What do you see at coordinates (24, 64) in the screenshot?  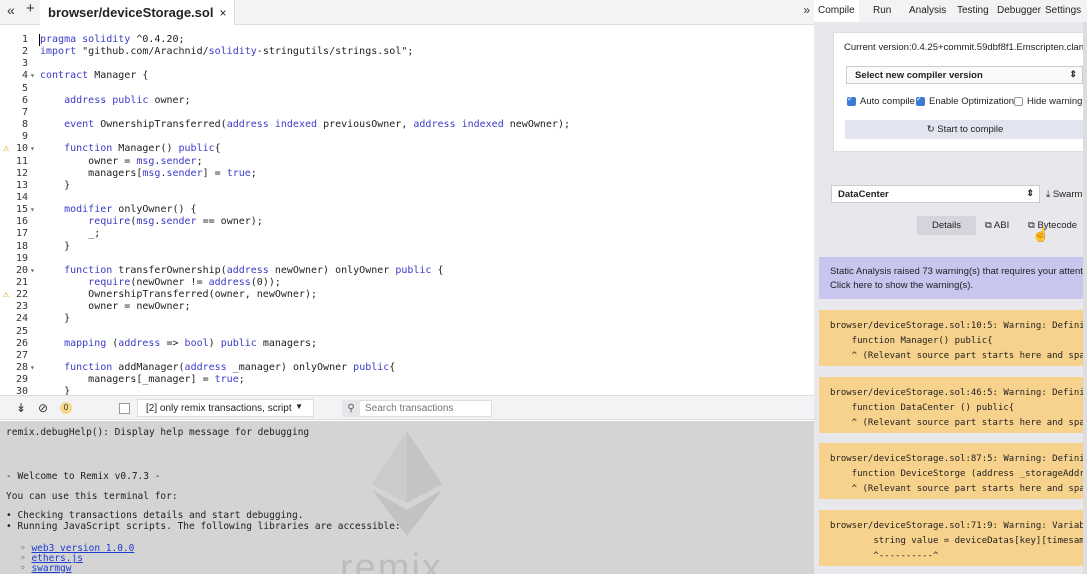 I see `line-number: 3` at bounding box center [24, 64].